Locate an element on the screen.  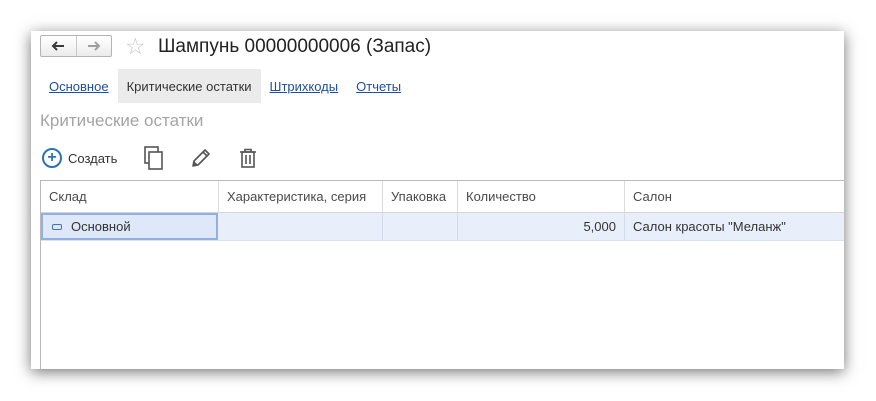
arrow-right-icon is located at coordinates (94, 46).